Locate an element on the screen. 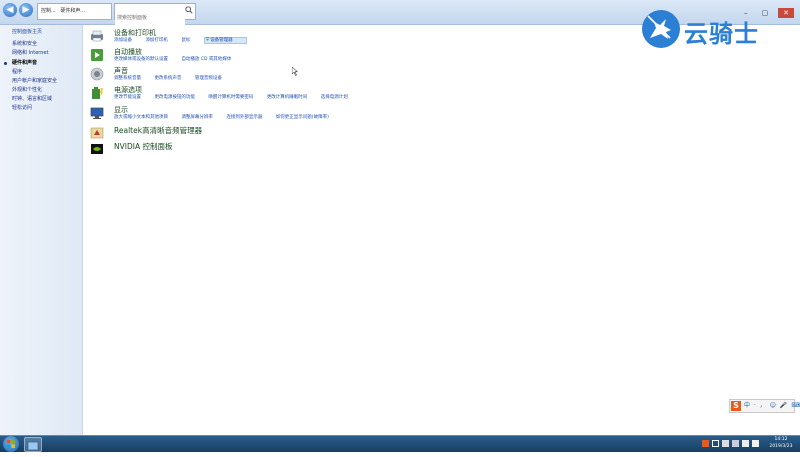 The height and width of the screenshot is (457, 800). ime-keyboard-icon: ⌨ is located at coordinates (795, 405).